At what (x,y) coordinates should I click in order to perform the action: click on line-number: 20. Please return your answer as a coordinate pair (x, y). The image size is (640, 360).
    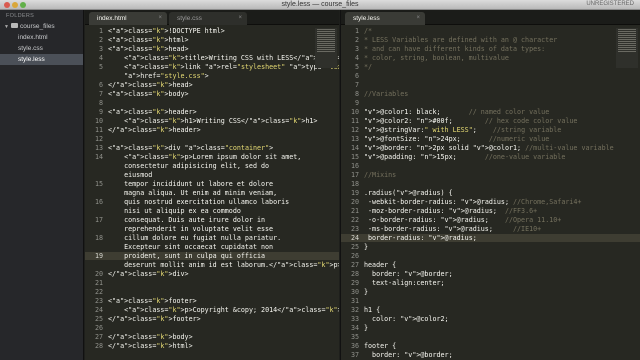
    Looking at the image, I should click on (354, 202).